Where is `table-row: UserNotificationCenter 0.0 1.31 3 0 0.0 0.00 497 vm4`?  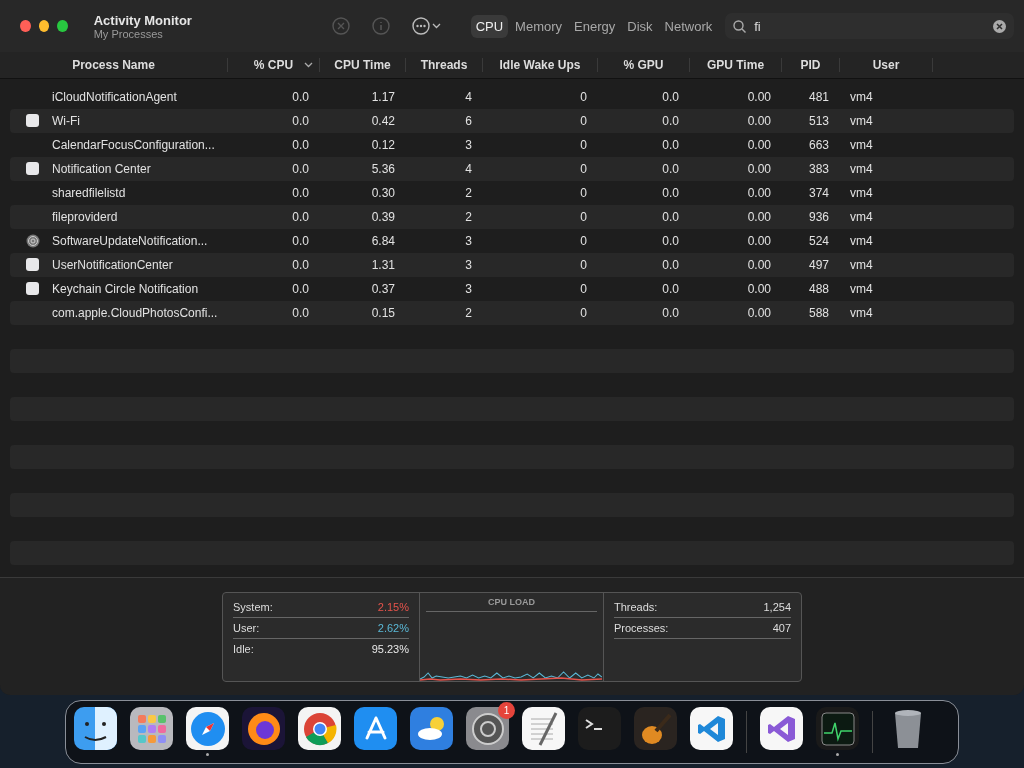
table-row: UserNotificationCenter 0.0 1.31 3 0 0.0 0.00 497 vm4 is located at coordinates (512, 265).